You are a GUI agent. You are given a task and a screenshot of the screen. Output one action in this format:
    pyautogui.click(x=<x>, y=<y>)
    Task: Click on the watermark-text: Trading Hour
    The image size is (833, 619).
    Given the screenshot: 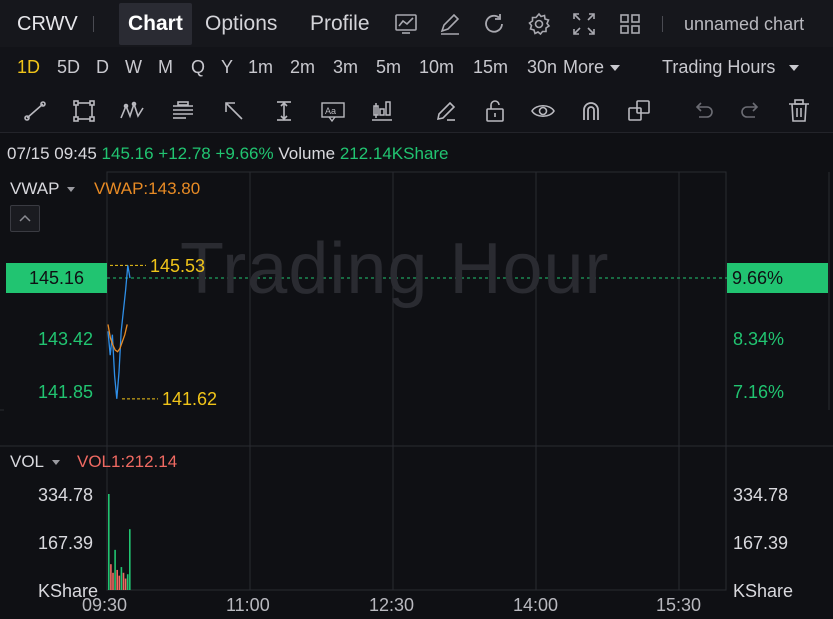 What is the action you would take?
    pyautogui.click(x=395, y=269)
    